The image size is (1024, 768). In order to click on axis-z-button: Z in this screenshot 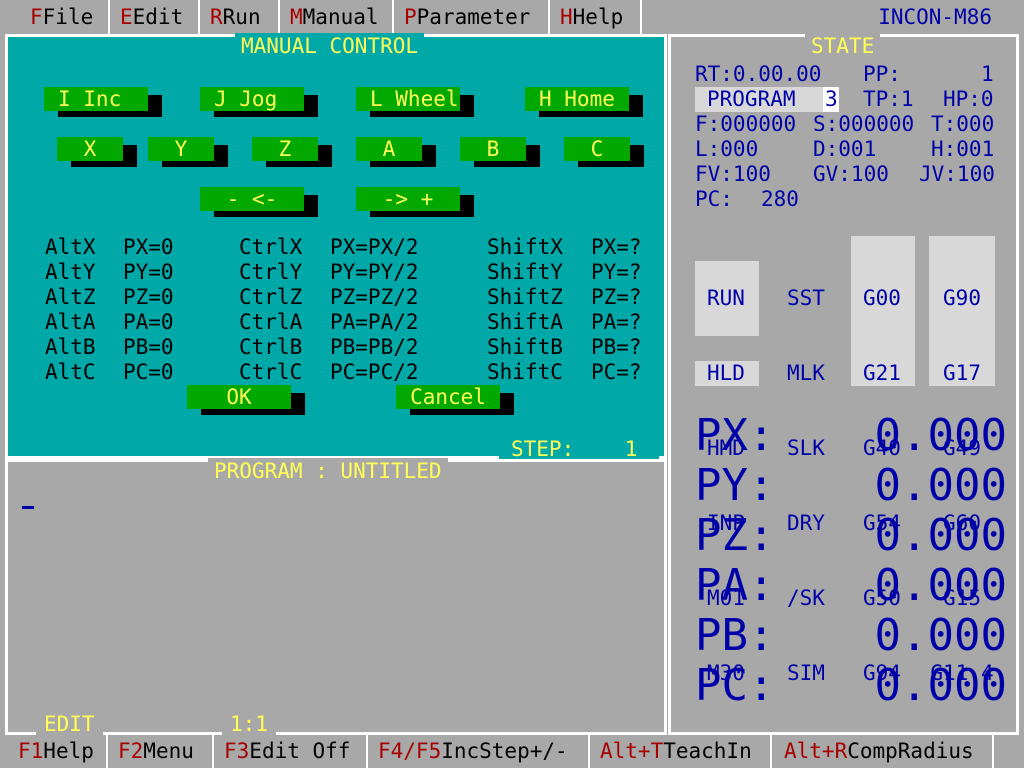, I will do `click(292, 152)`.